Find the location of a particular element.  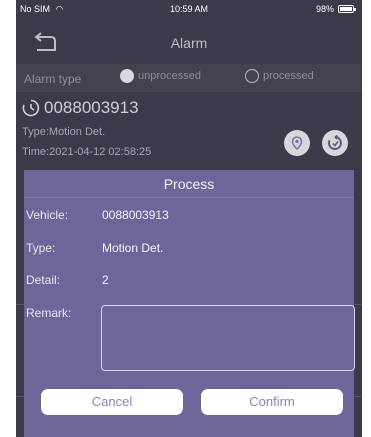

location-button is located at coordinates (297, 143).